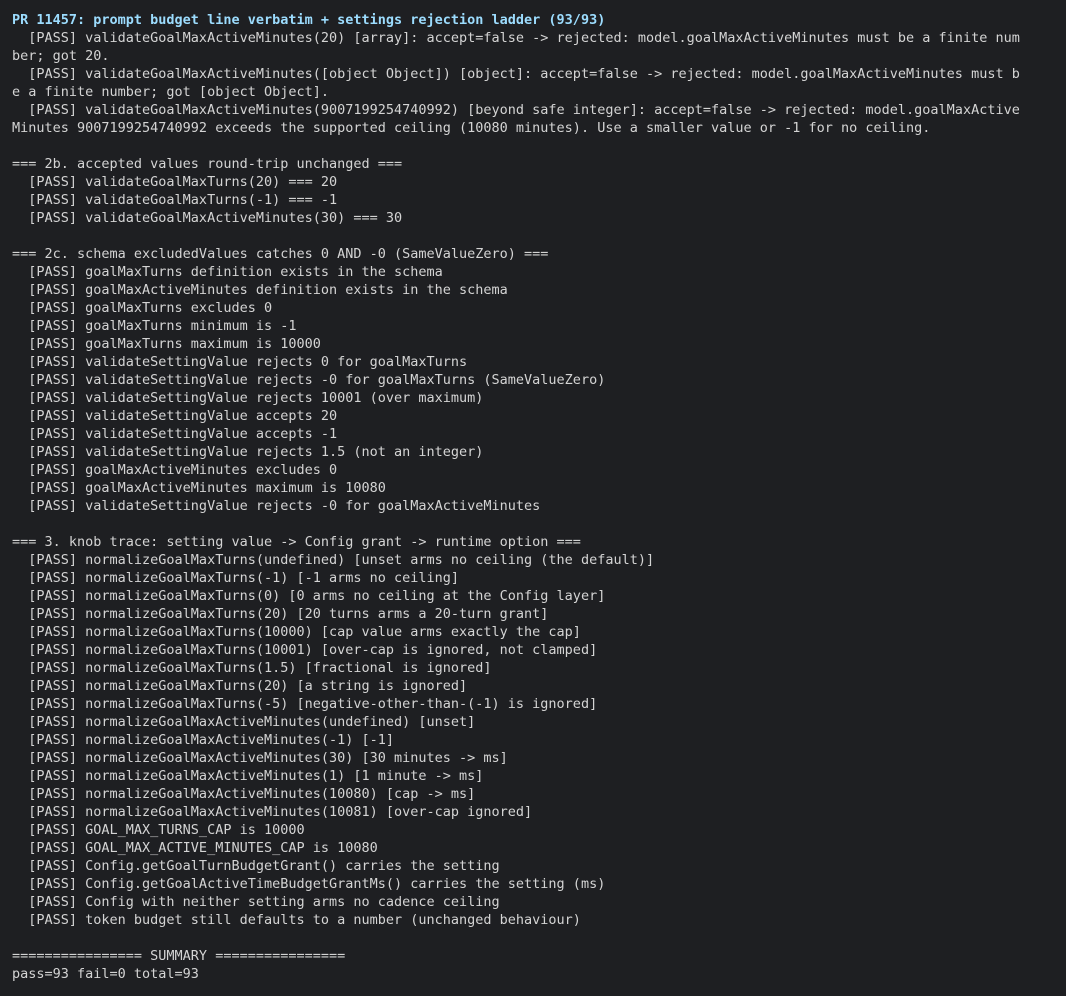 This screenshot has width=1066, height=996. What do you see at coordinates (175, 434) in the screenshot?
I see `output-line: [PASS] validateSettingValue accepts -1` at bounding box center [175, 434].